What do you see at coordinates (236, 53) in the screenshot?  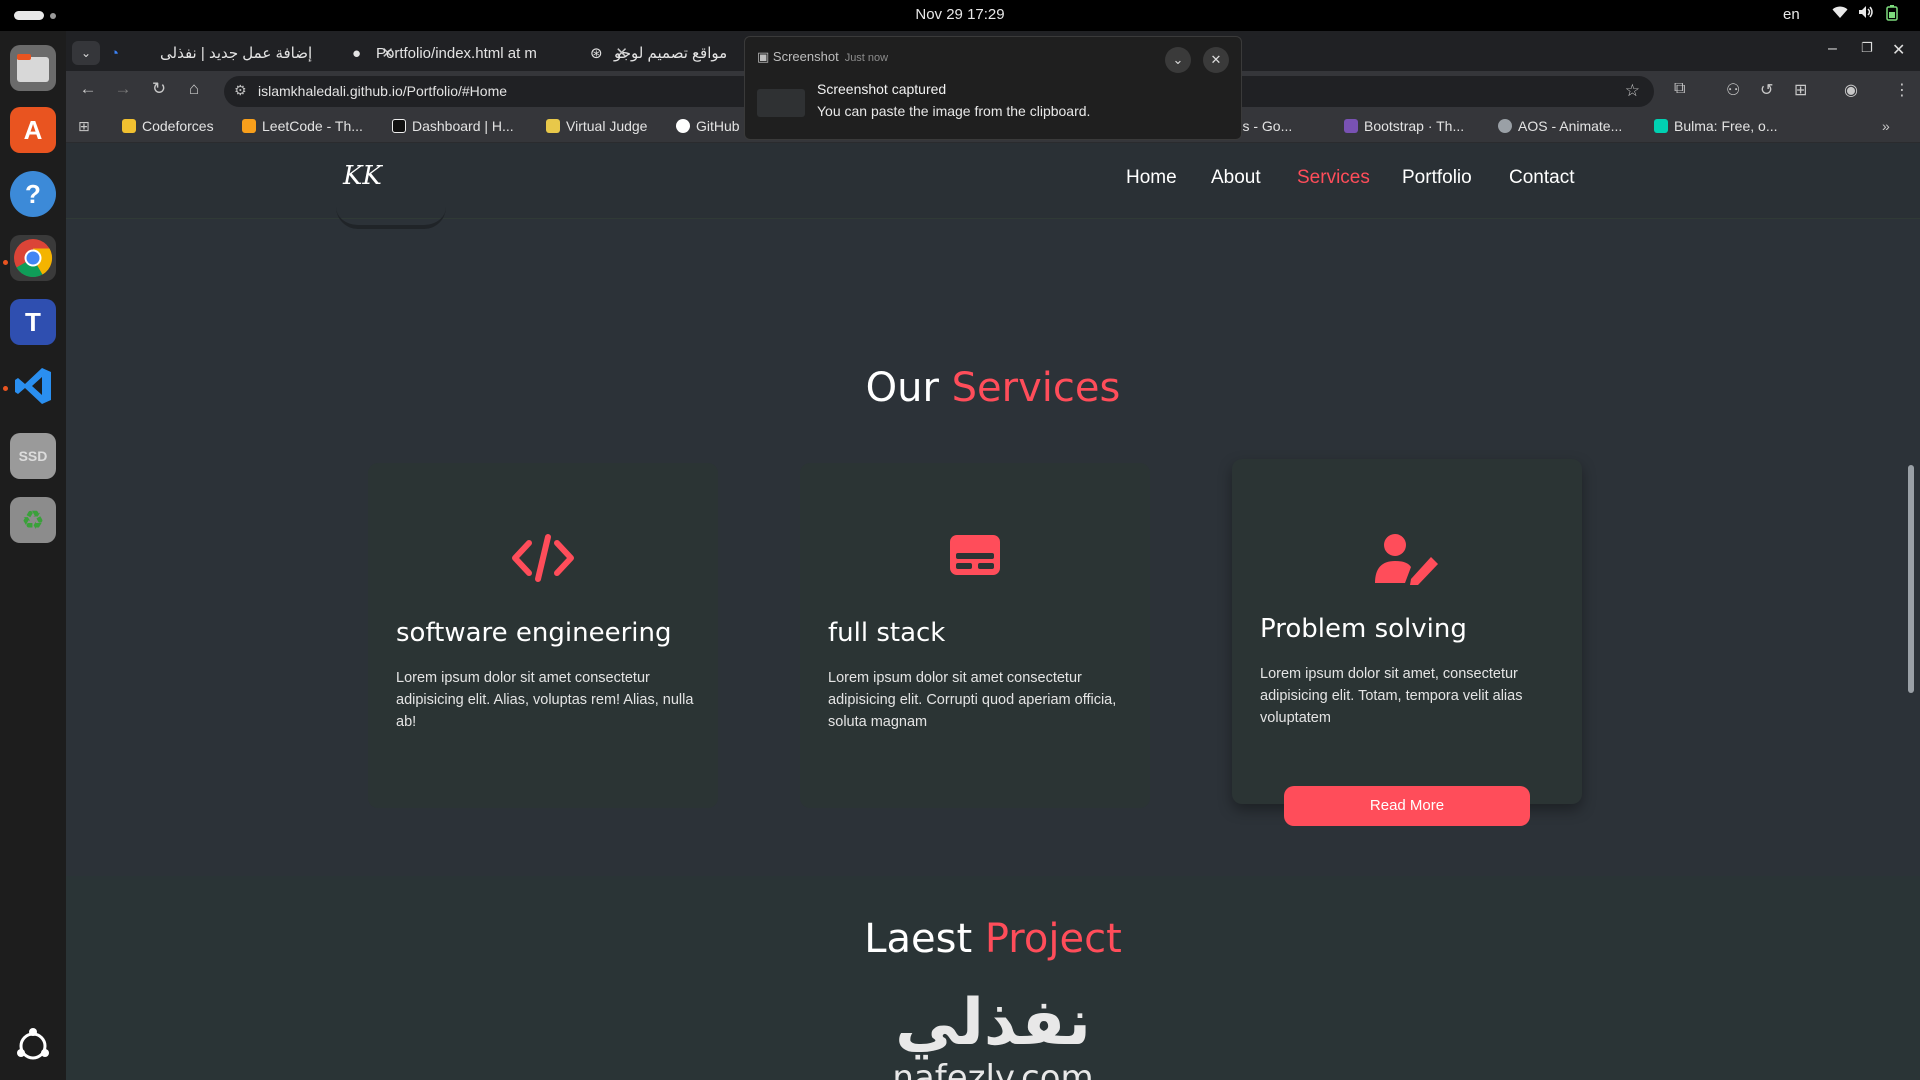 I see `tab-title: إضافة عمل جديد | نفذلى` at bounding box center [236, 53].